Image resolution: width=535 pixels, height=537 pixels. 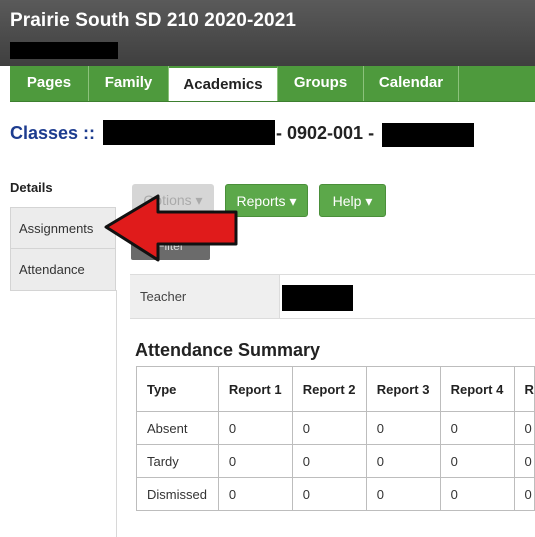 I want to click on side-navigation: Details Assignments Attendance, so click(x=63, y=353).